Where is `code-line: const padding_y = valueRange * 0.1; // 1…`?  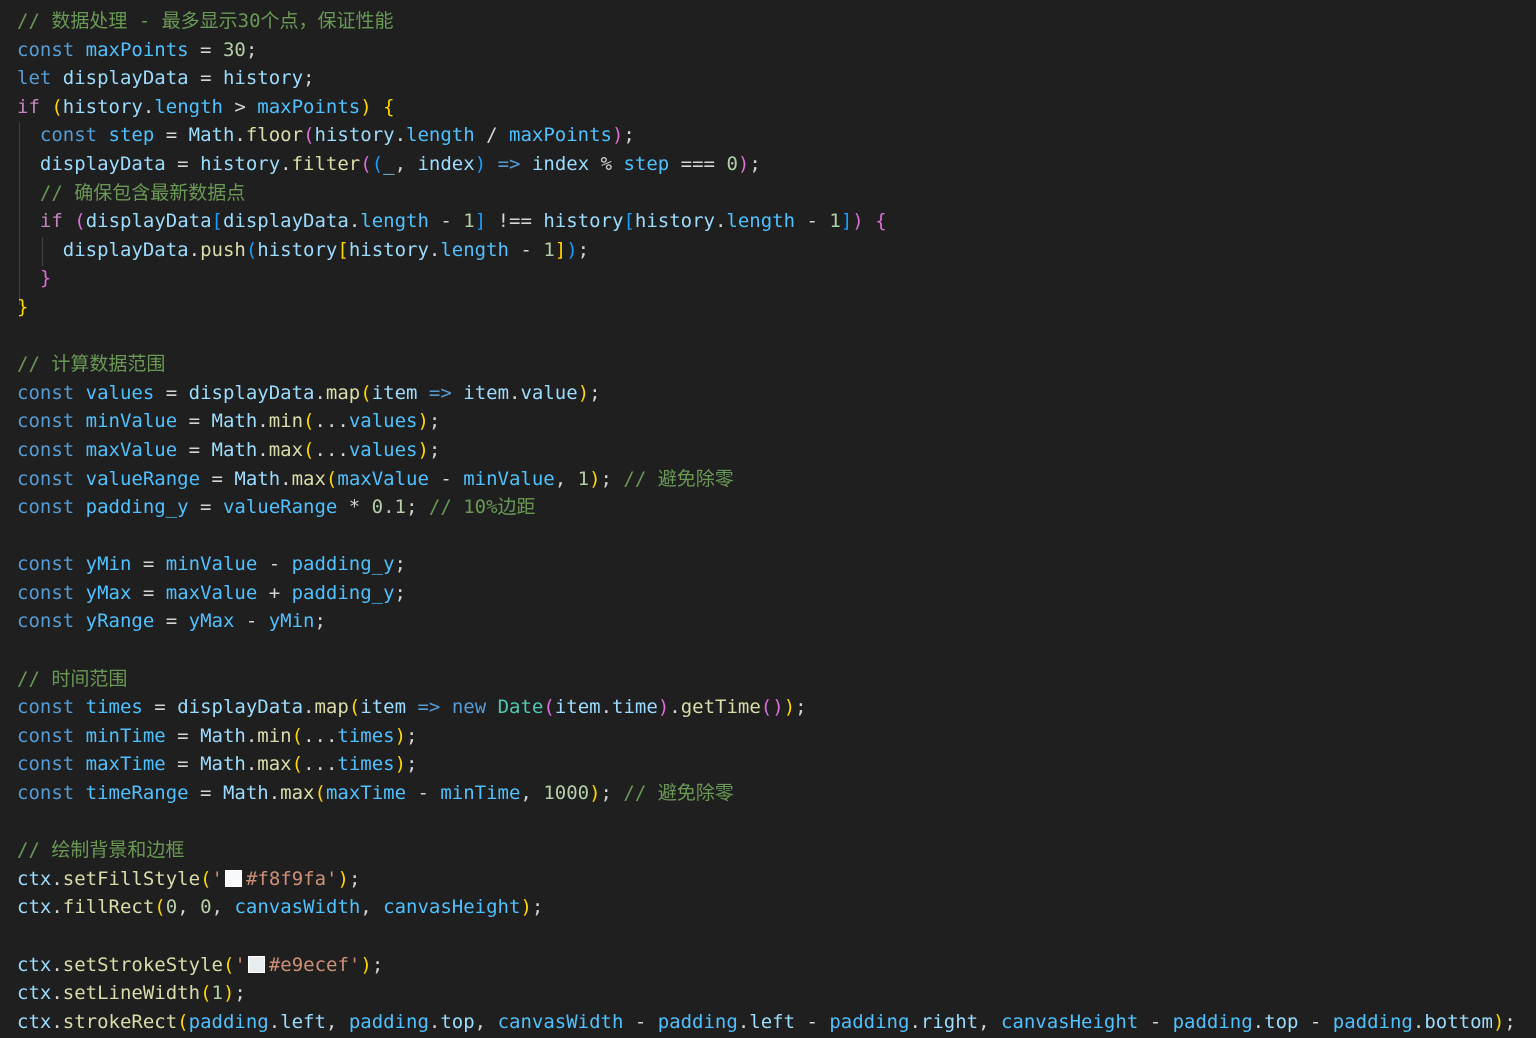 code-line: const padding_y = valueRange * 0.1; // 1… is located at coordinates (766, 507).